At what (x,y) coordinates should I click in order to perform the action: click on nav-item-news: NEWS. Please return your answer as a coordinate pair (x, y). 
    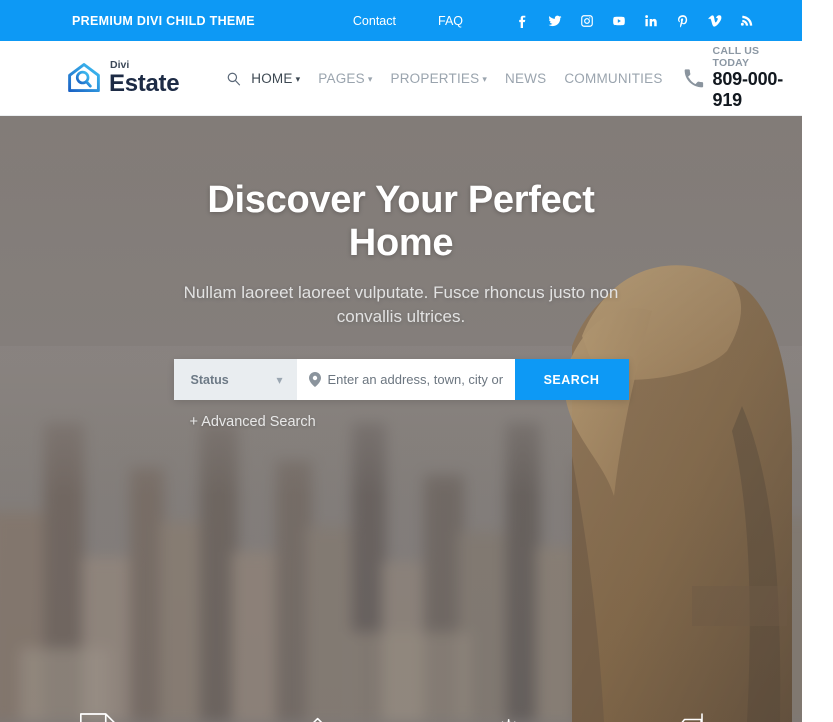
    Looking at the image, I should click on (525, 78).